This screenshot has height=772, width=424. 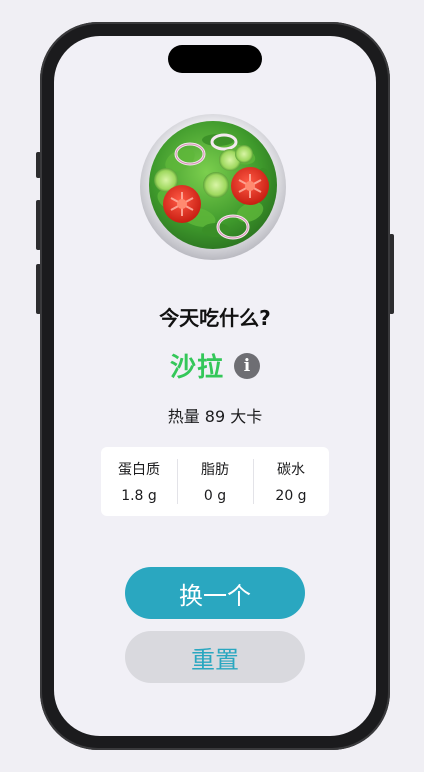 What do you see at coordinates (215, 496) in the screenshot?
I see `nutrition-value: 0 g` at bounding box center [215, 496].